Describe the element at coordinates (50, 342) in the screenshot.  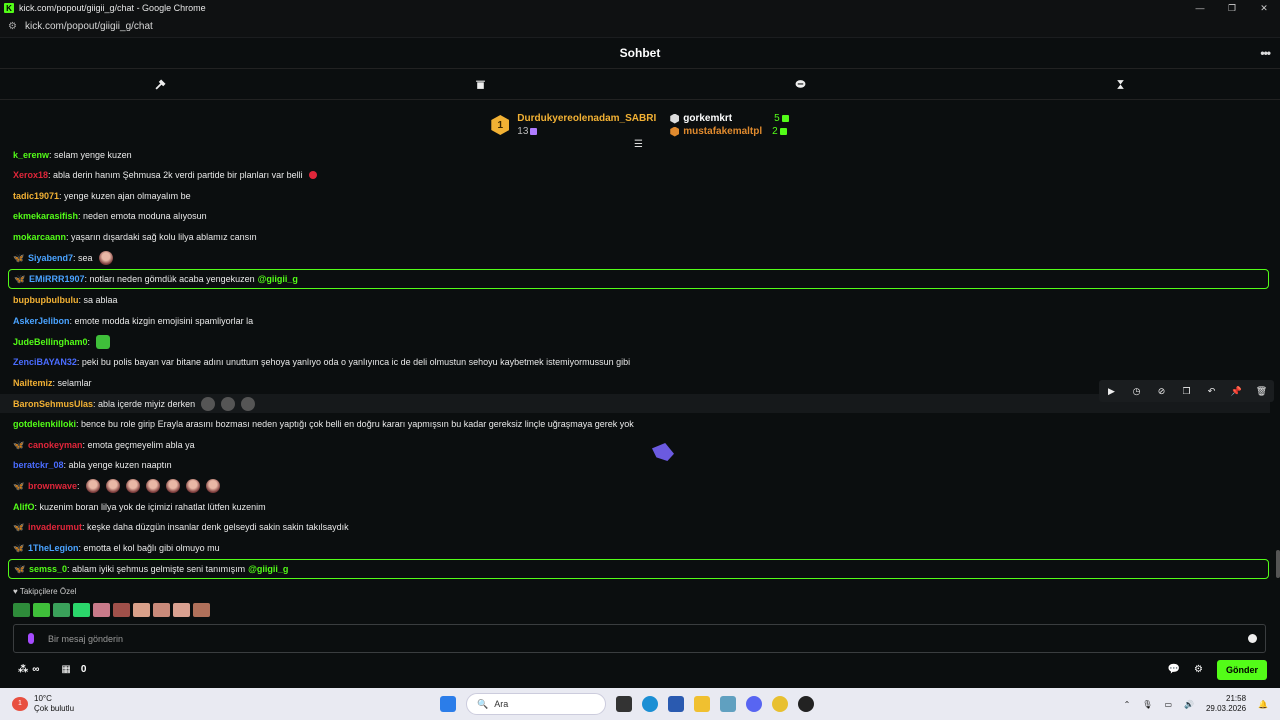
I see `username: JudeBellingham0` at that location.